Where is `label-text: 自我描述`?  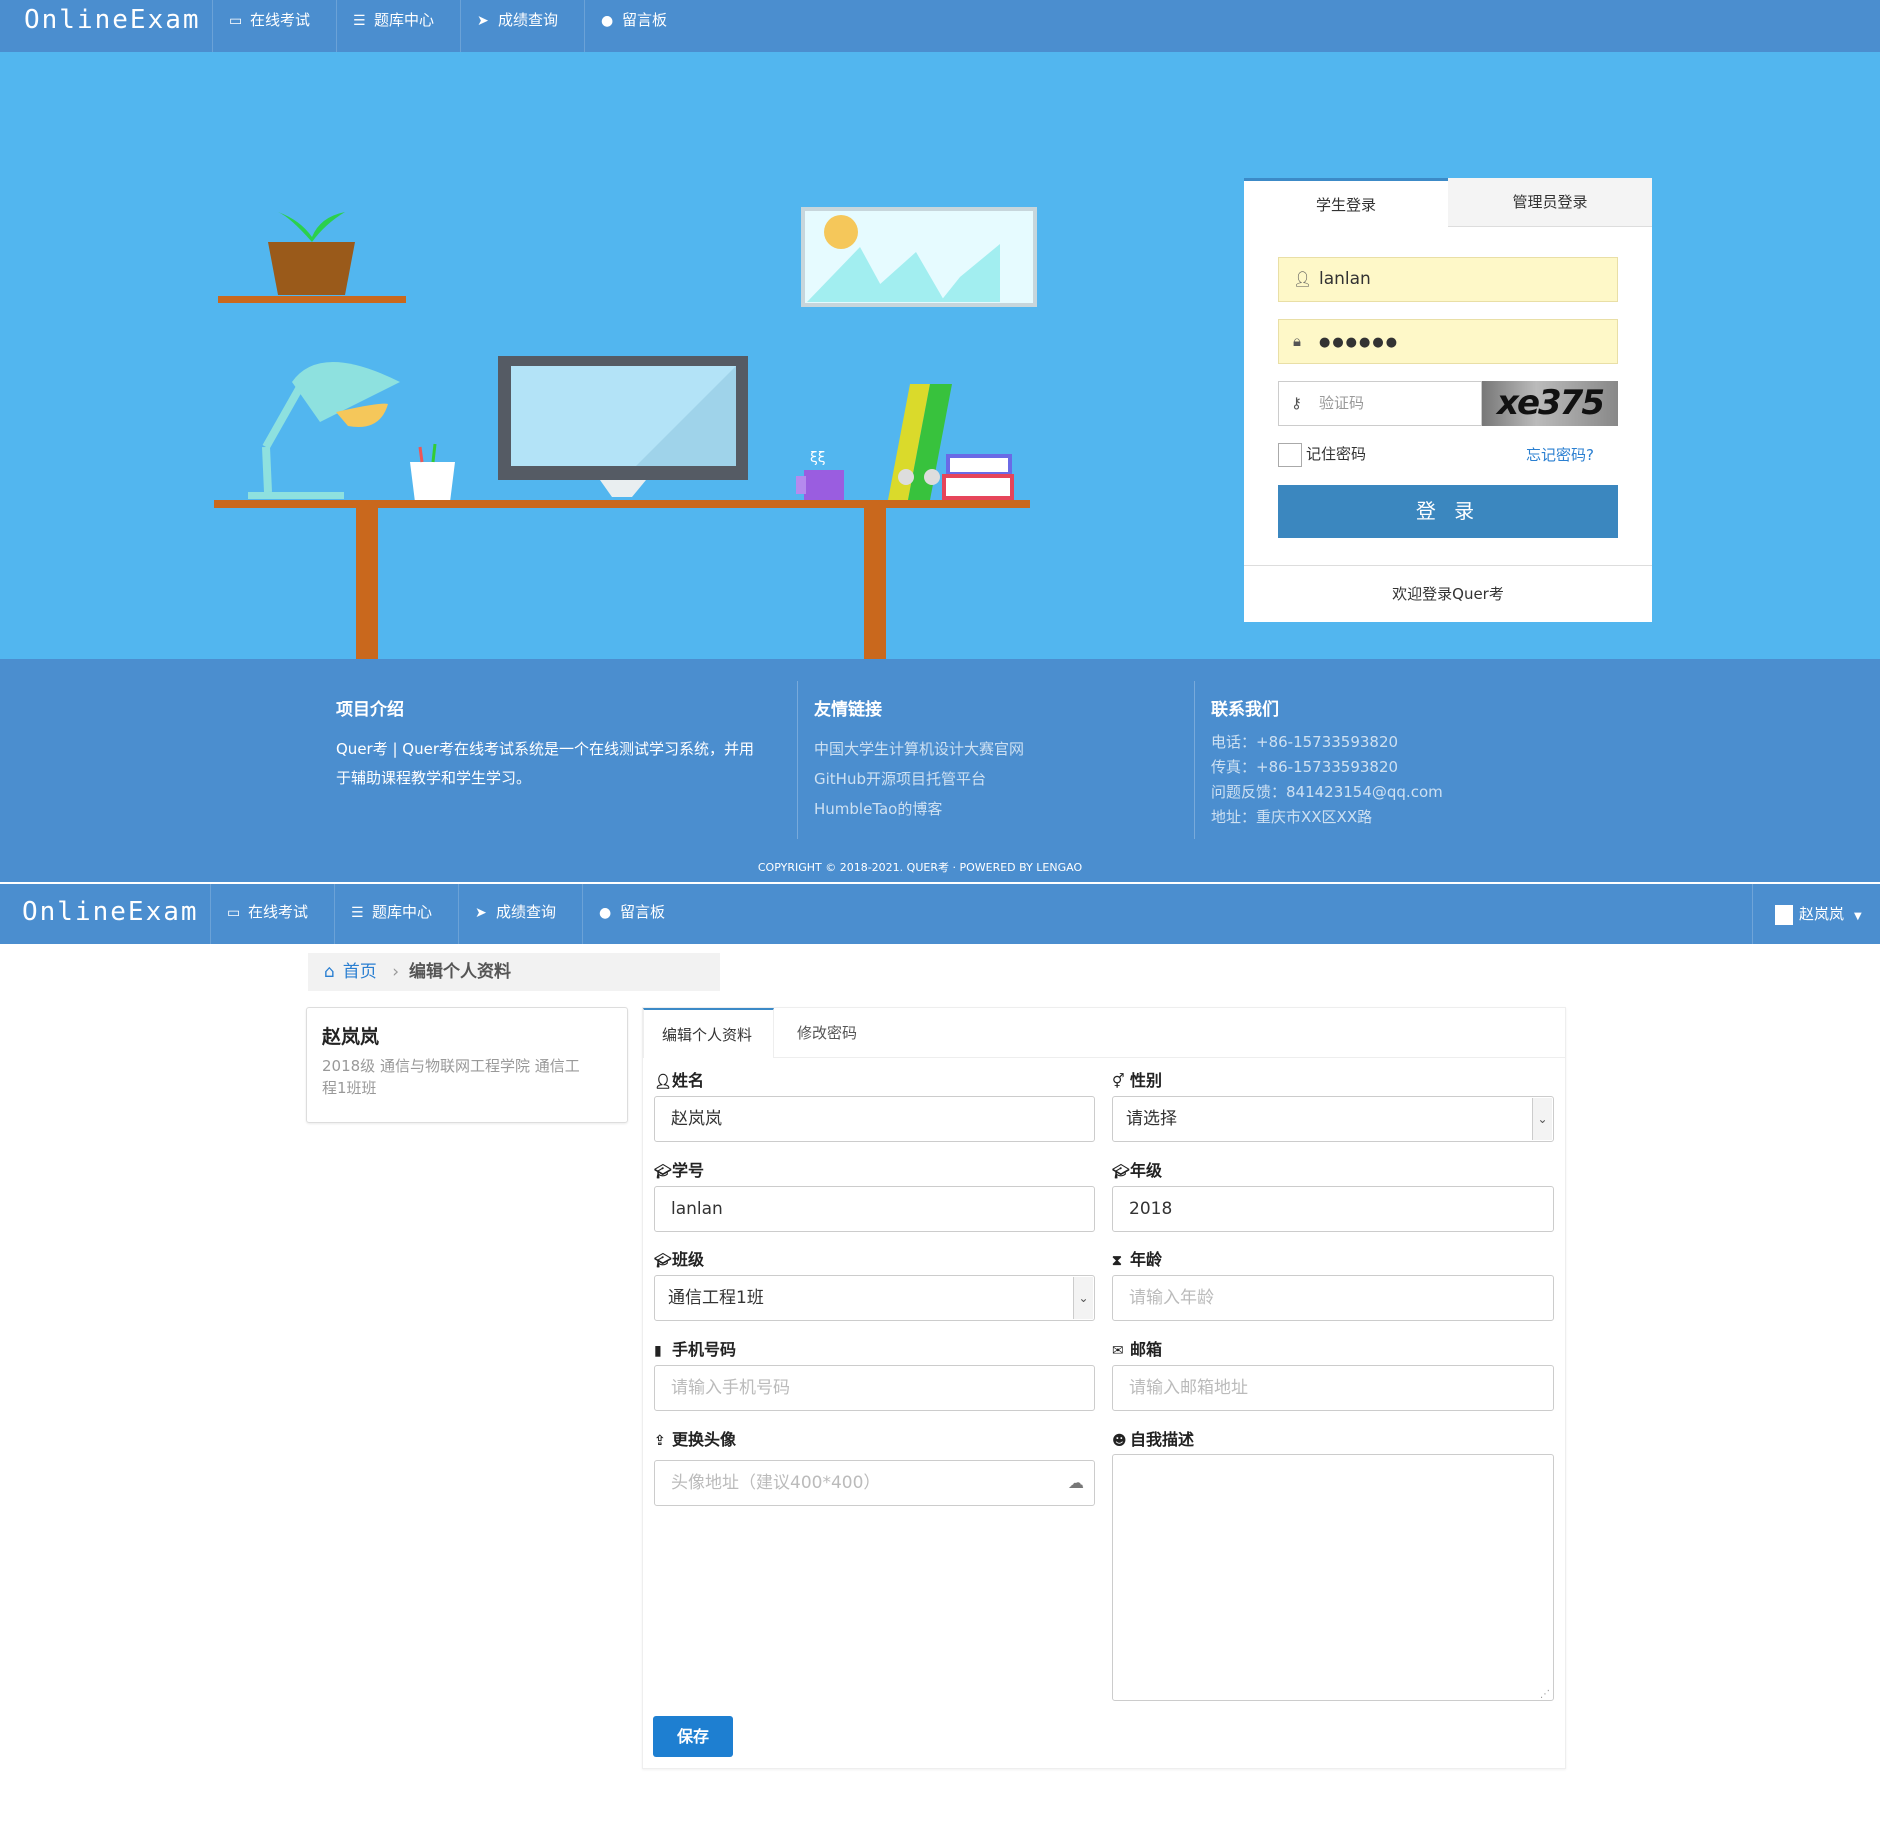
label-text: 自我描述 is located at coordinates (1162, 1439).